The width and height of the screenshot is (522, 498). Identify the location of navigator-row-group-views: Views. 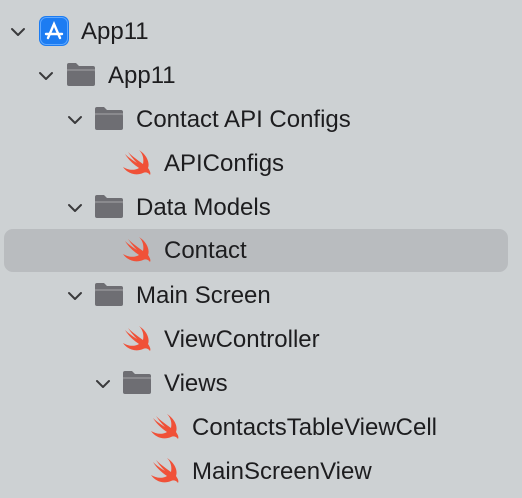
(256, 383).